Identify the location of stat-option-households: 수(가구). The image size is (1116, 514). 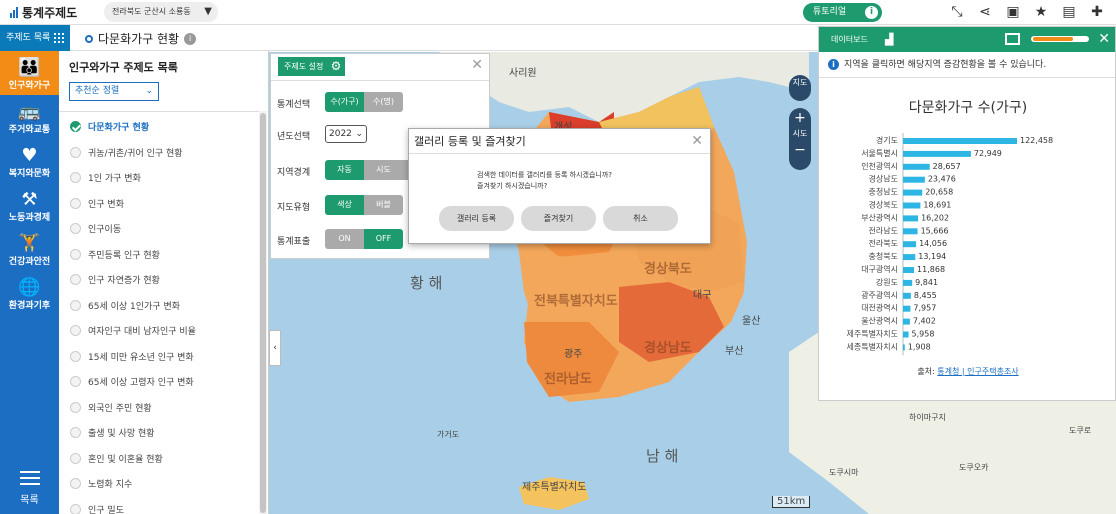
(344, 102).